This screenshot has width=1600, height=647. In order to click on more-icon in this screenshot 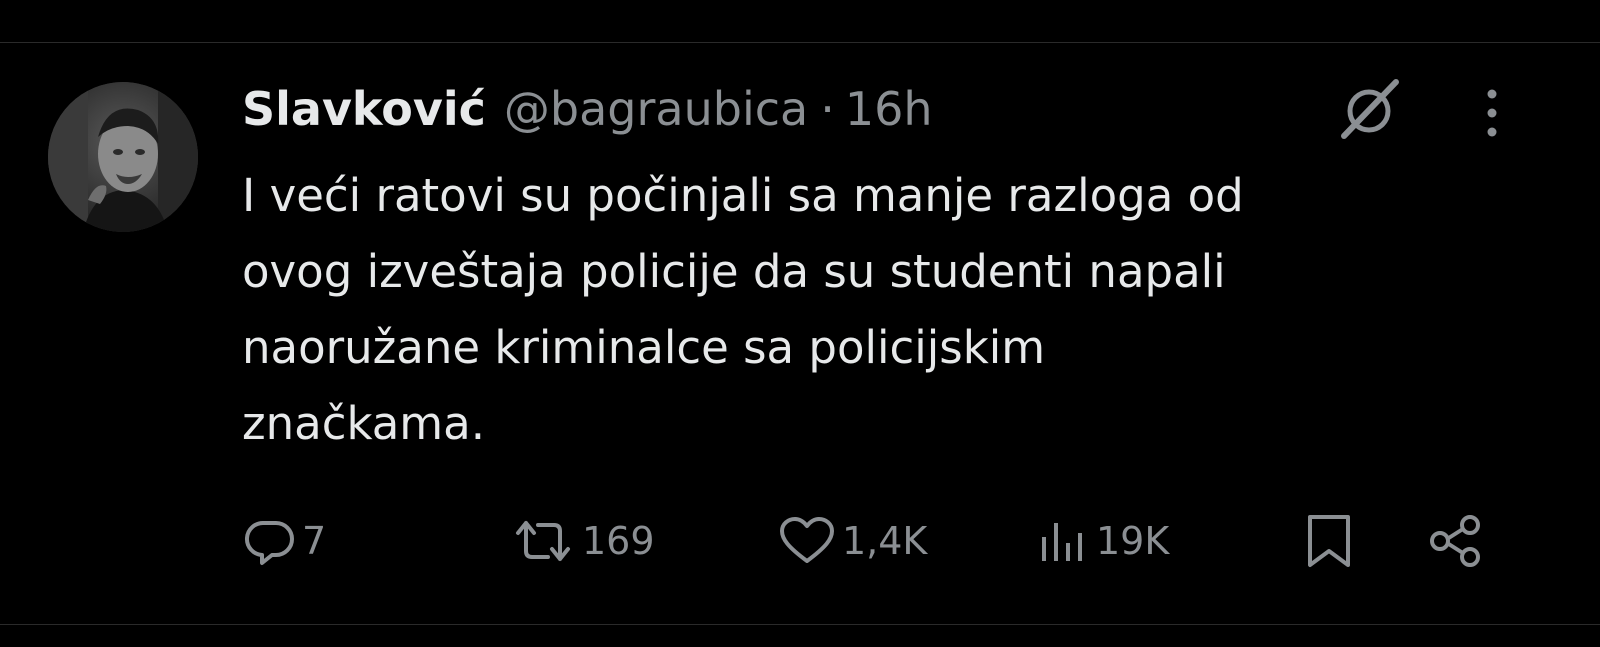, I will do `click(1492, 113)`.